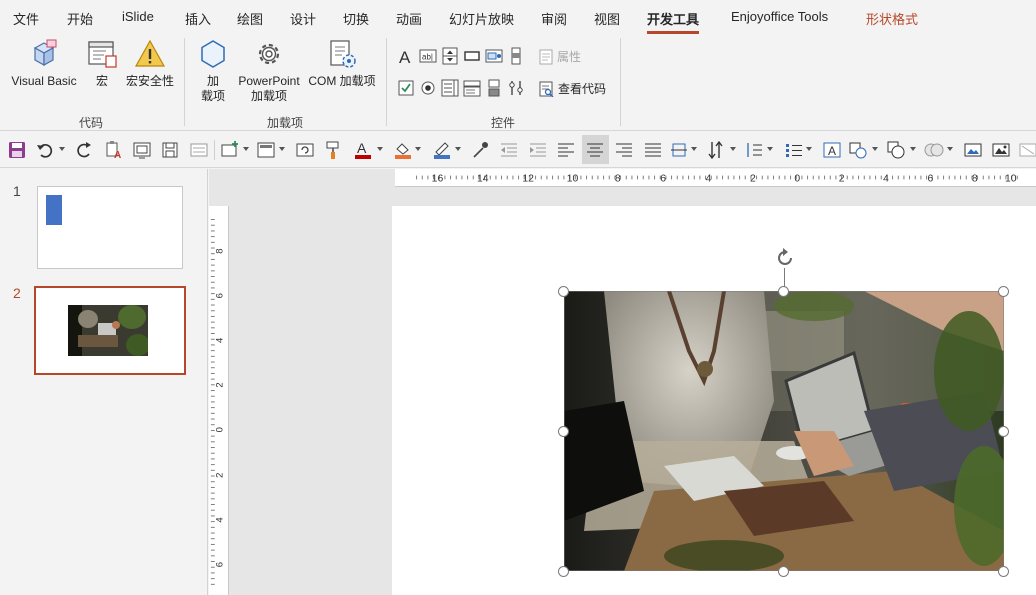 The width and height of the screenshot is (1036, 595). What do you see at coordinates (1027, 150) in the screenshot?
I see `more-commands-icon` at bounding box center [1027, 150].